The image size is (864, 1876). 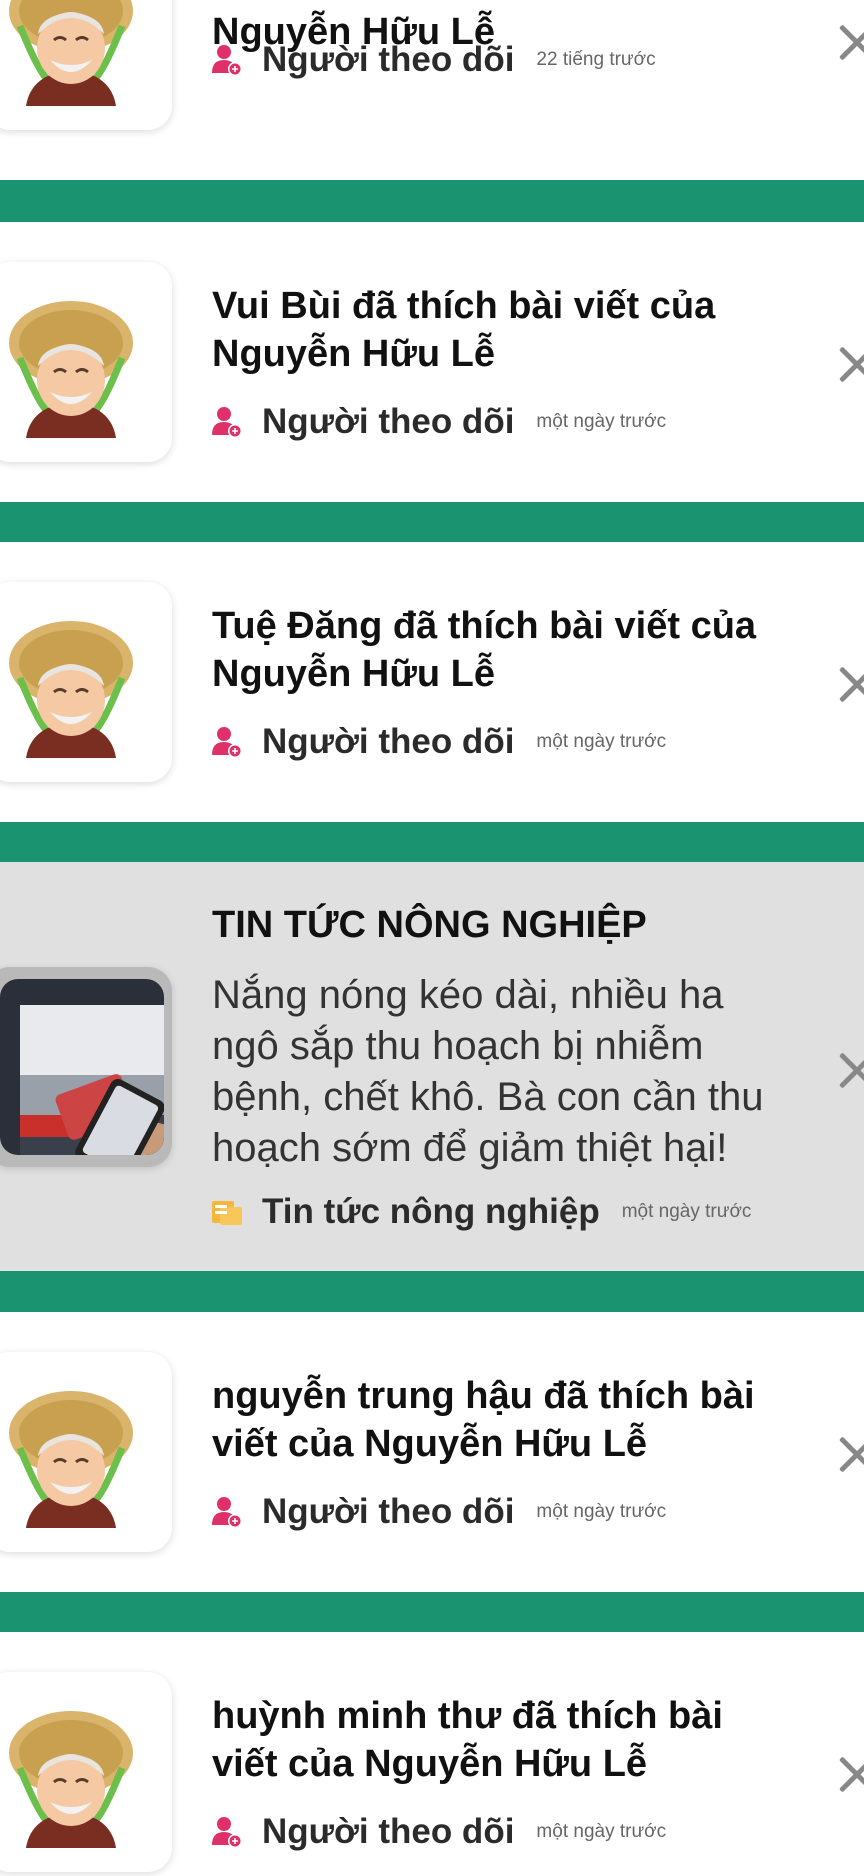 I want to click on title-line: nguyễn trung hậu đã thích bài, so click(x=483, y=1396).